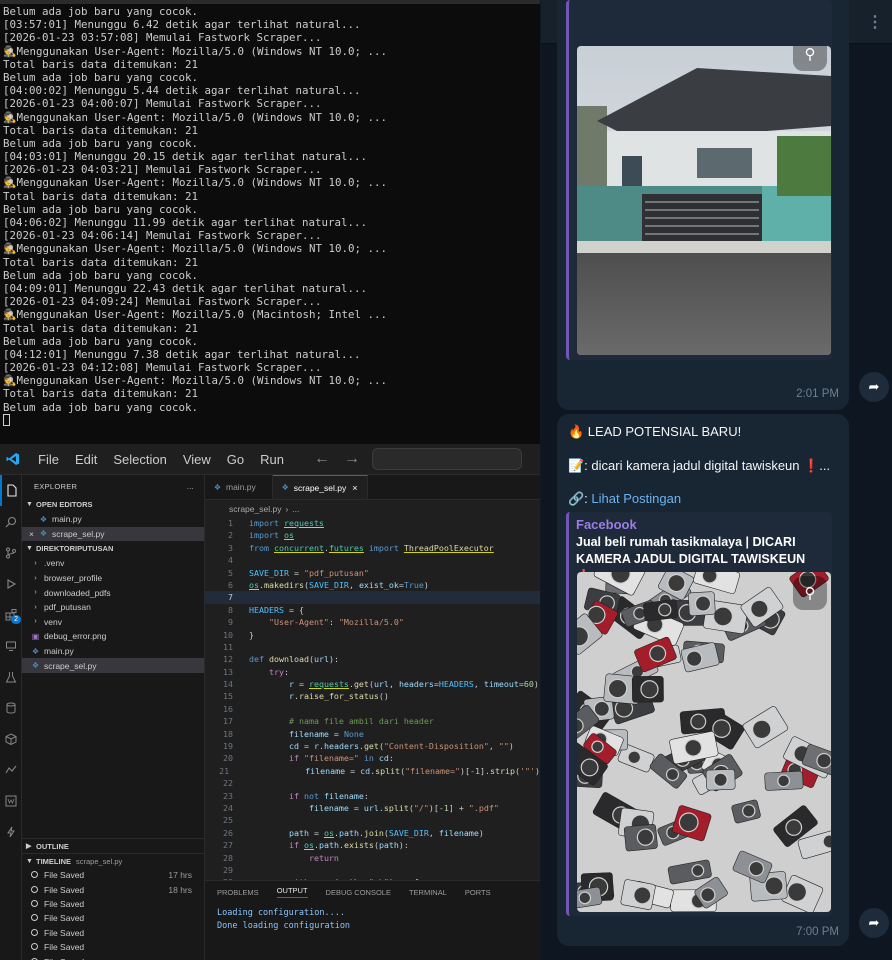 The width and height of the screenshot is (892, 960). I want to click on menu-go: Go, so click(235, 459).